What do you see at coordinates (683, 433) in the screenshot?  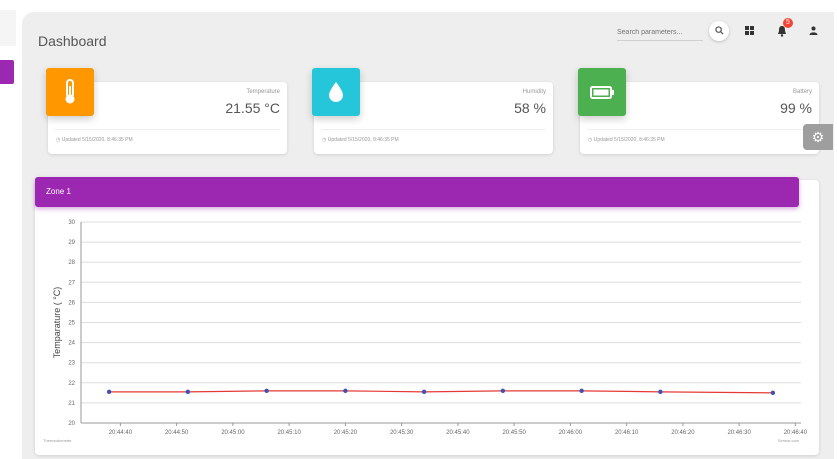 I see `x-tick-label: 20:46:20` at bounding box center [683, 433].